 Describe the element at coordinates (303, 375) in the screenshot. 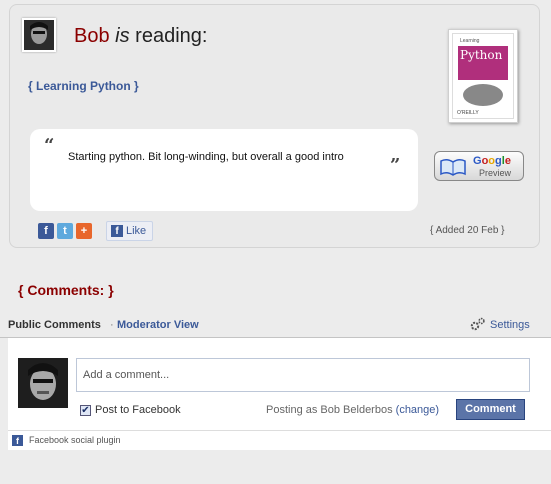

I see `comment-input` at that location.